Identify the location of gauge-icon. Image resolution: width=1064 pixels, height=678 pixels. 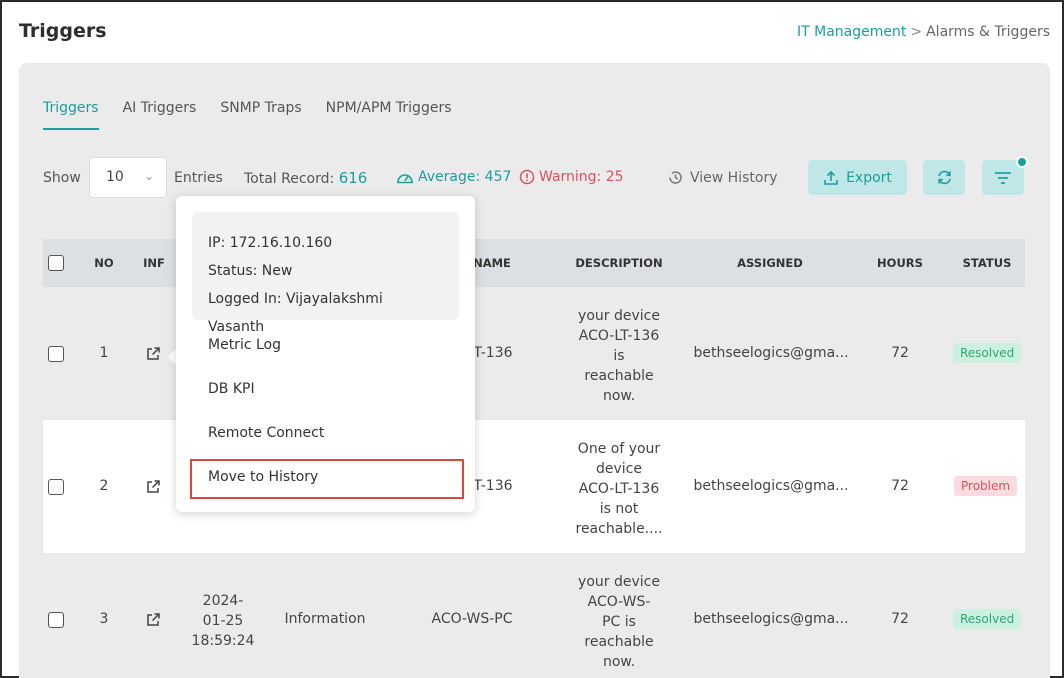
(405, 179).